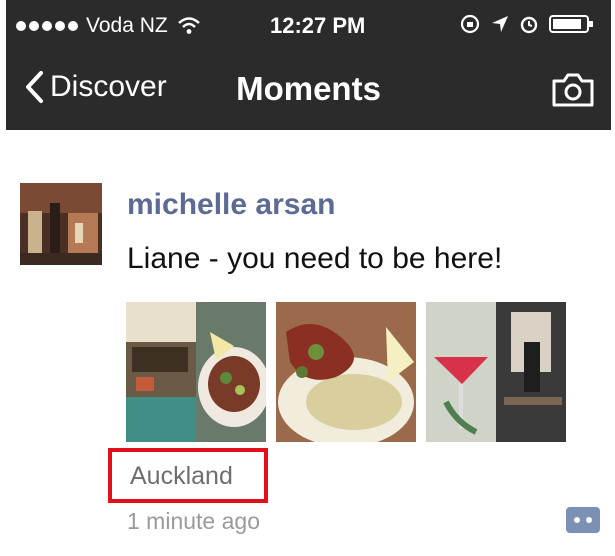  What do you see at coordinates (470, 24) in the screenshot?
I see `rotation-lock-icon` at bounding box center [470, 24].